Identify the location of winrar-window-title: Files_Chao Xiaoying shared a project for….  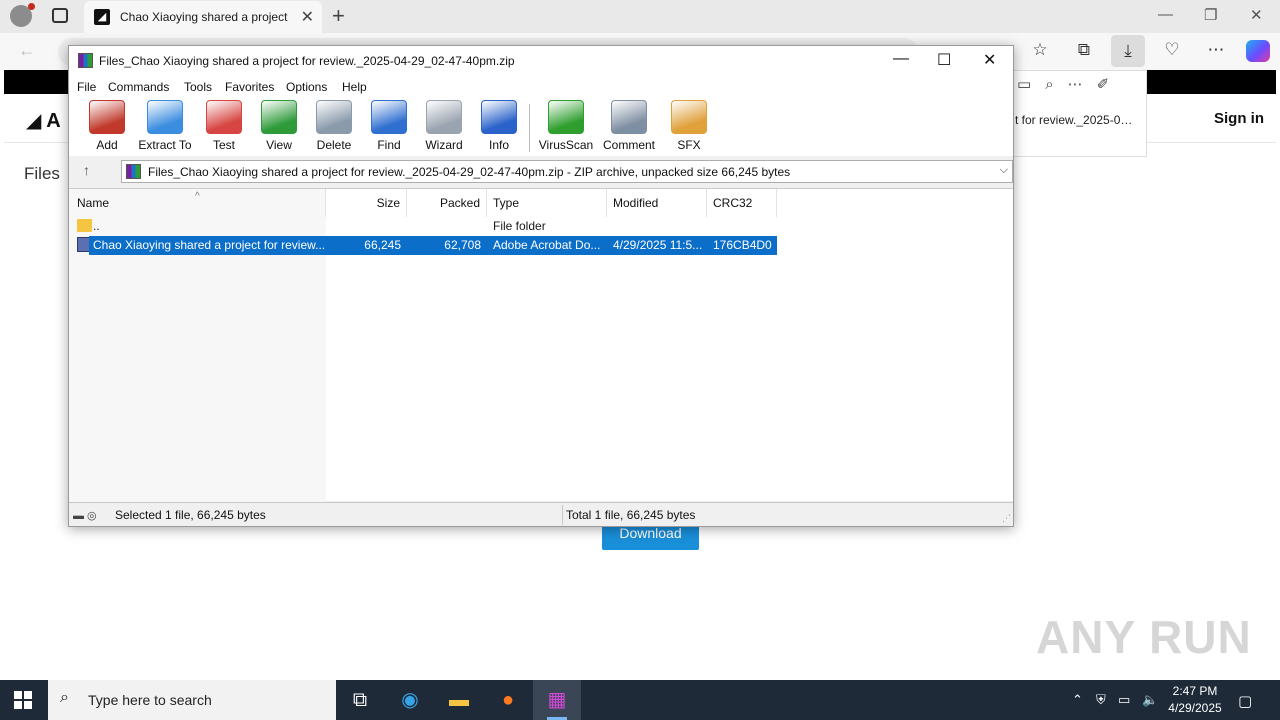
(307, 61).